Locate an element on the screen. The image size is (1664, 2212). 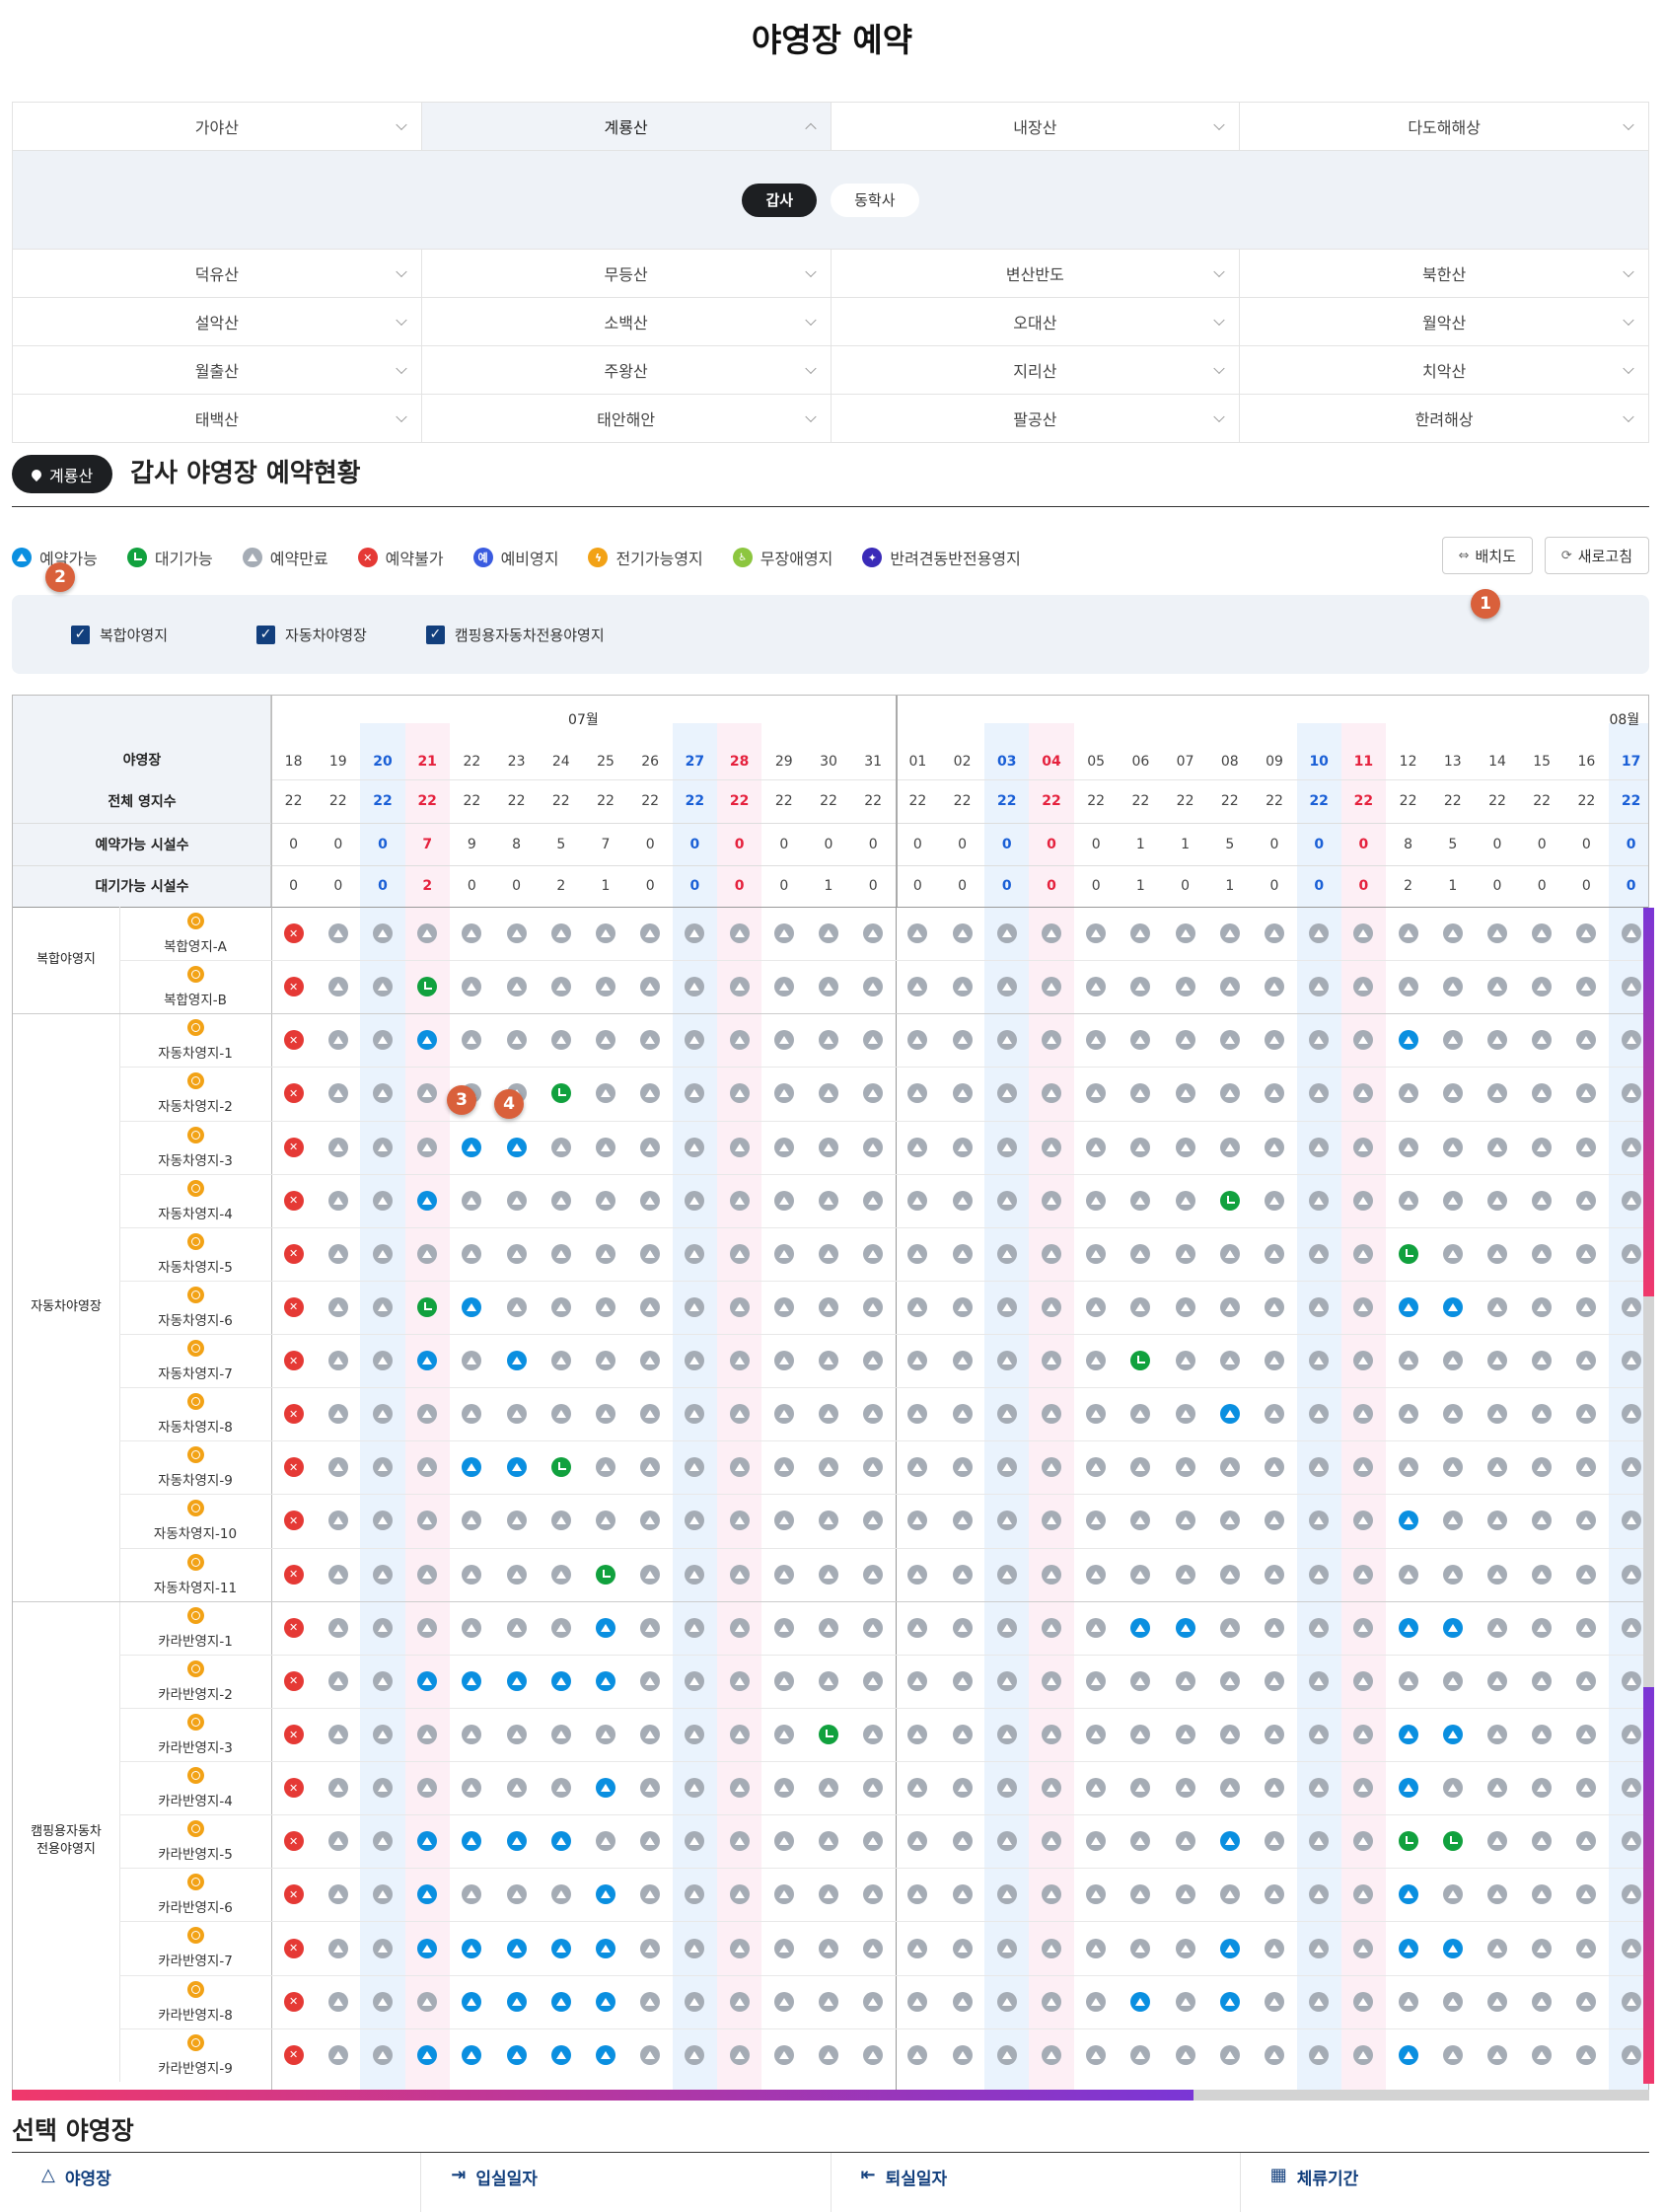
site-label: 복합영지-B is located at coordinates (195, 998).